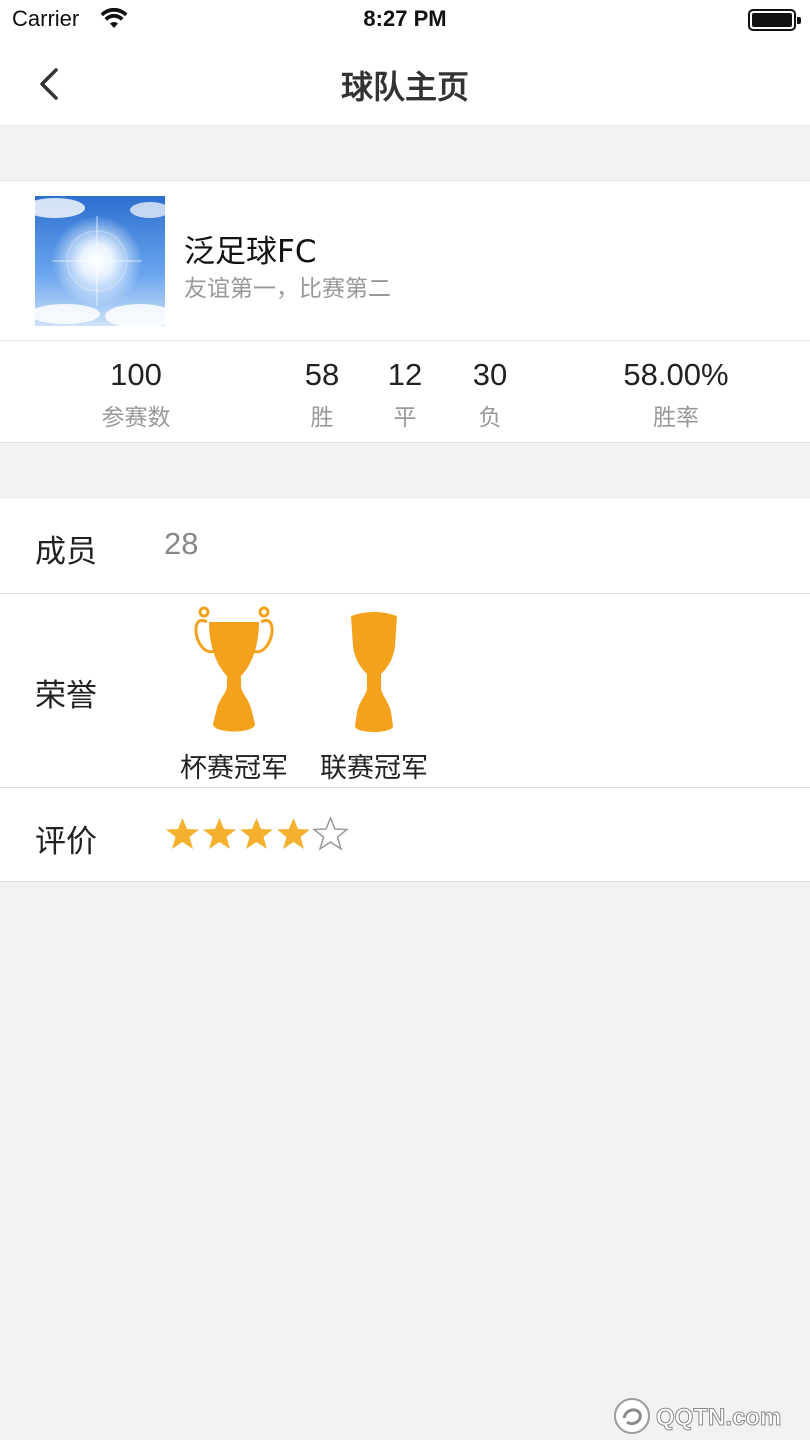 This screenshot has height=1440, width=810. What do you see at coordinates (100, 261) in the screenshot?
I see `team-logo` at bounding box center [100, 261].